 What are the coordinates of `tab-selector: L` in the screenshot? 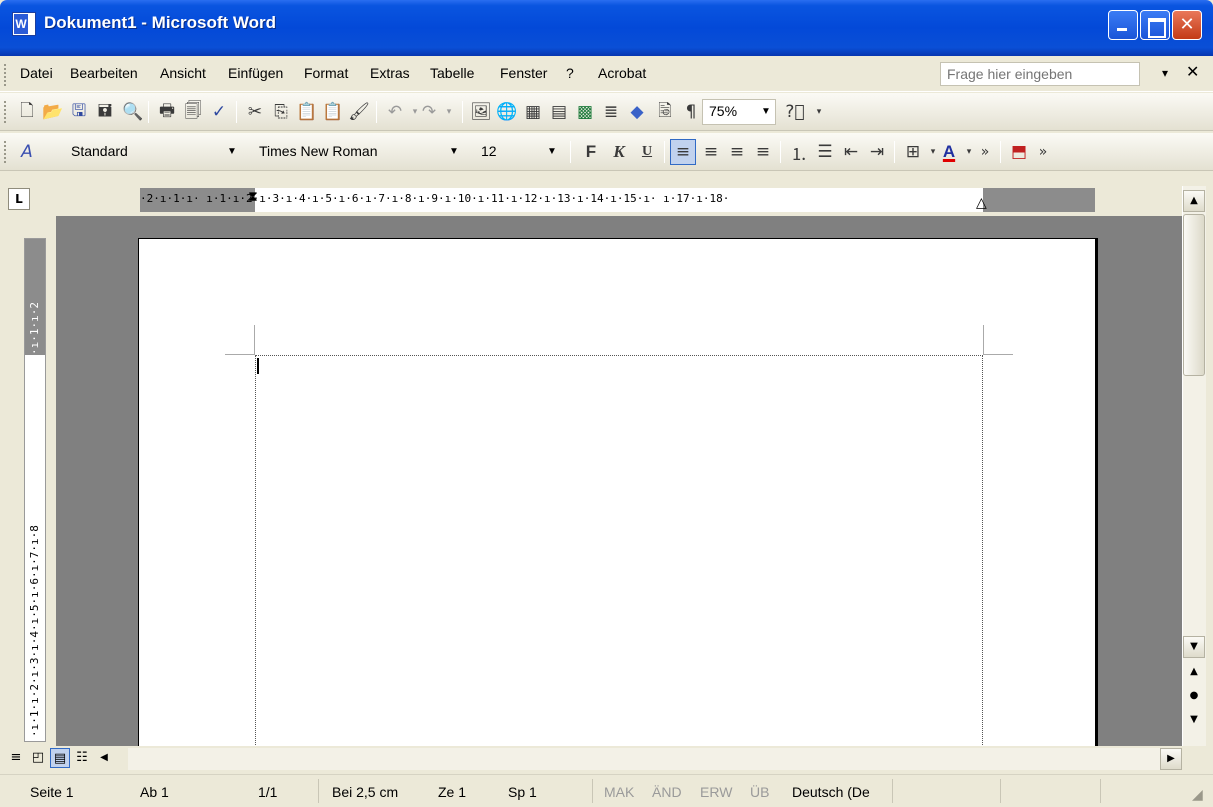 It's located at (19, 199).